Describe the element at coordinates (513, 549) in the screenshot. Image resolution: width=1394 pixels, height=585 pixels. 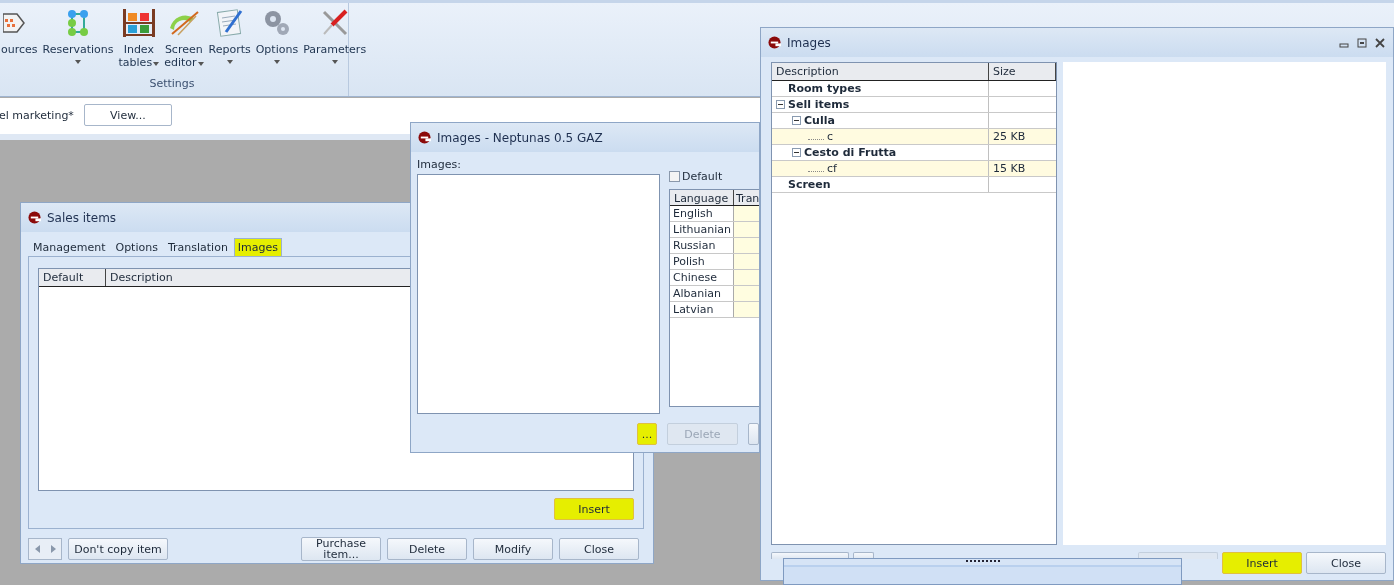
I see `modify-button: Modify` at that location.